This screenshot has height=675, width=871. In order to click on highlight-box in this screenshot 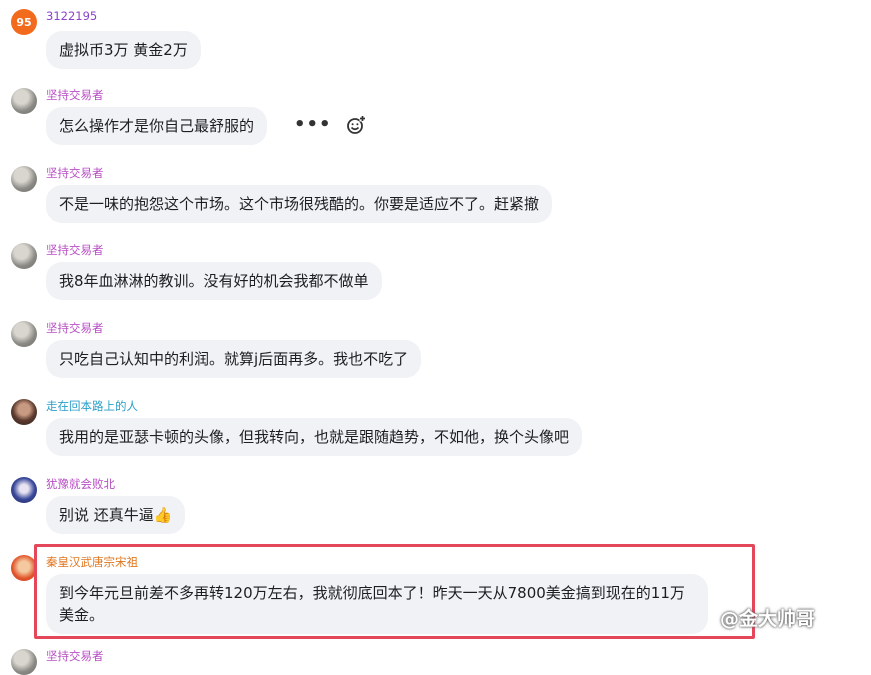, I will do `click(394, 591)`.